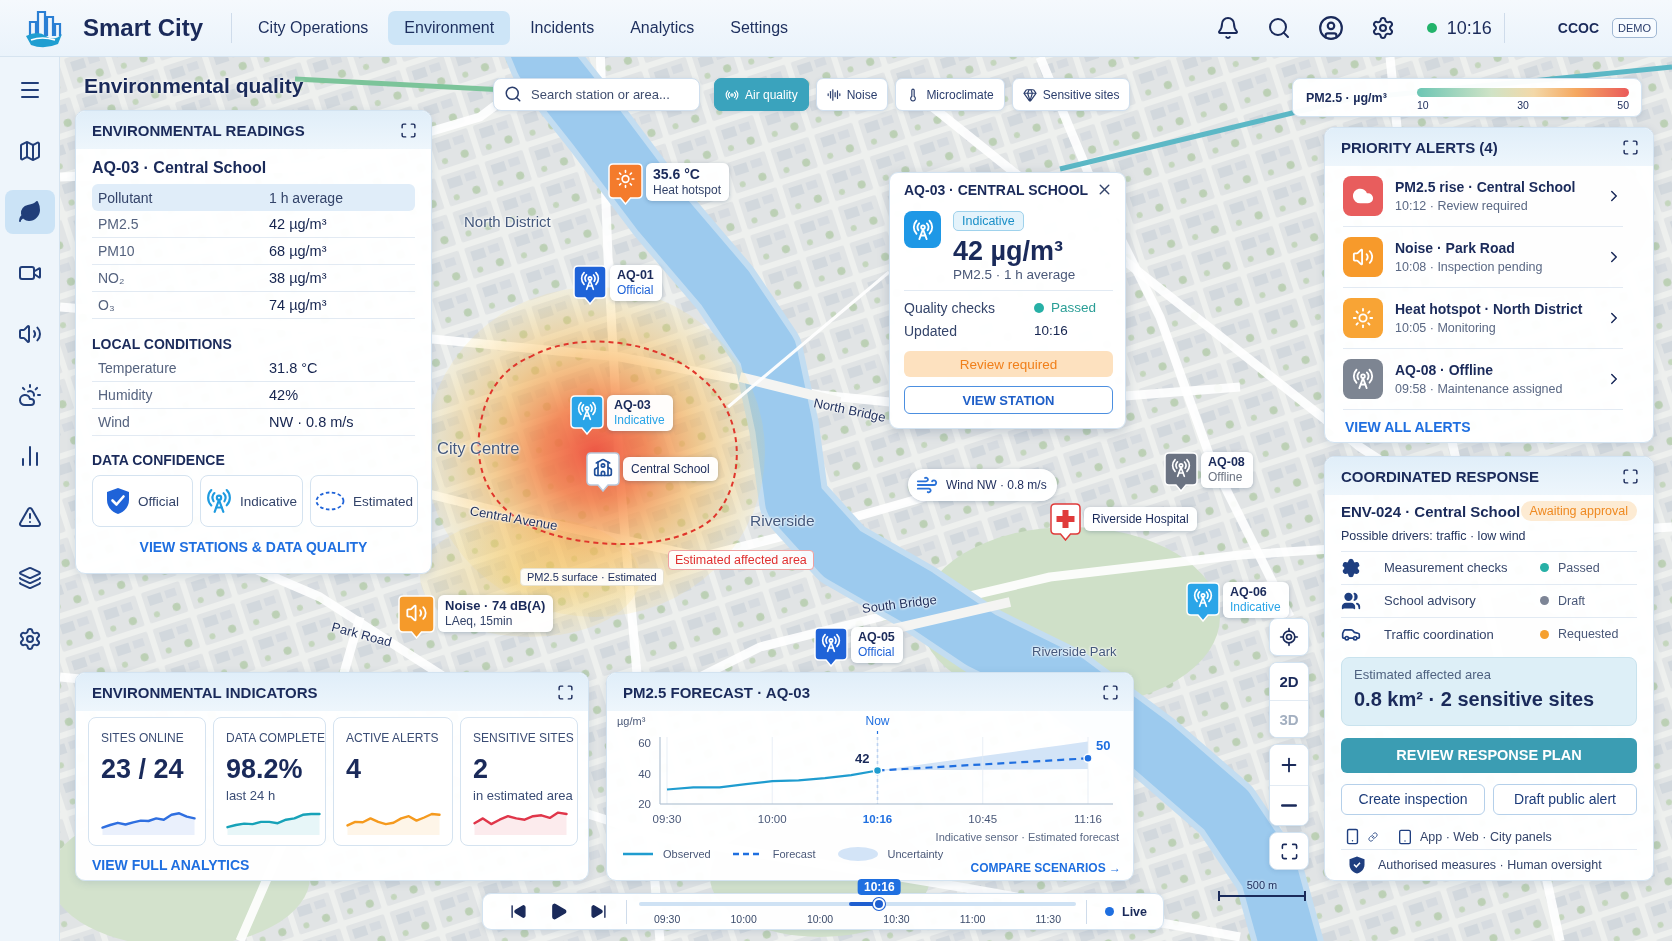  Describe the element at coordinates (879, 904) in the screenshot. I see `timeline-thumb` at that location.